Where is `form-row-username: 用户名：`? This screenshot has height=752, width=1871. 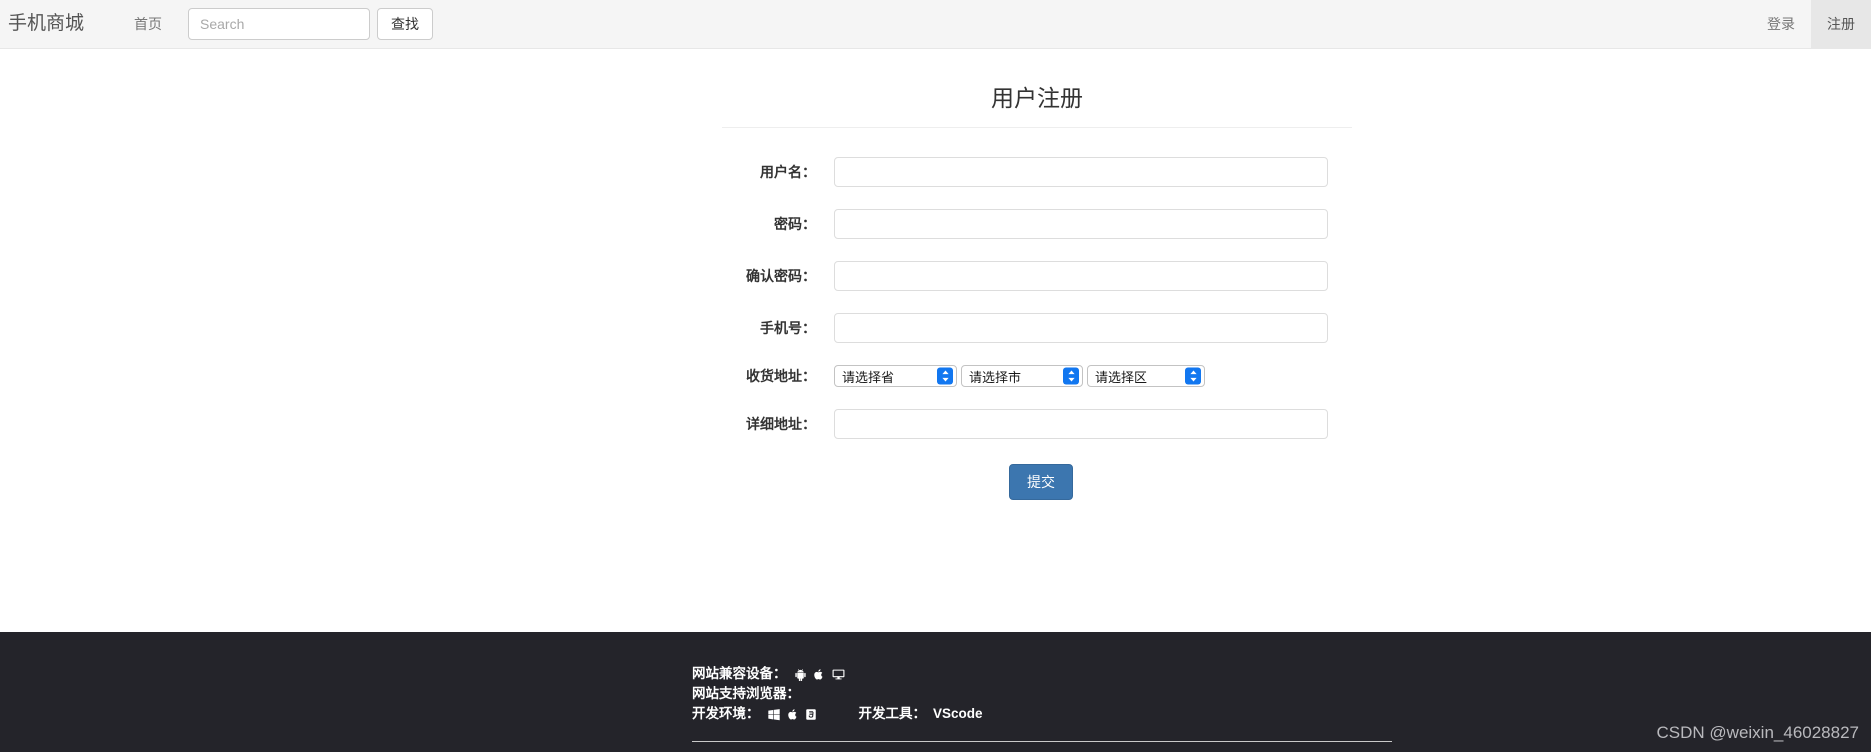 form-row-username: 用户名： is located at coordinates (1037, 172).